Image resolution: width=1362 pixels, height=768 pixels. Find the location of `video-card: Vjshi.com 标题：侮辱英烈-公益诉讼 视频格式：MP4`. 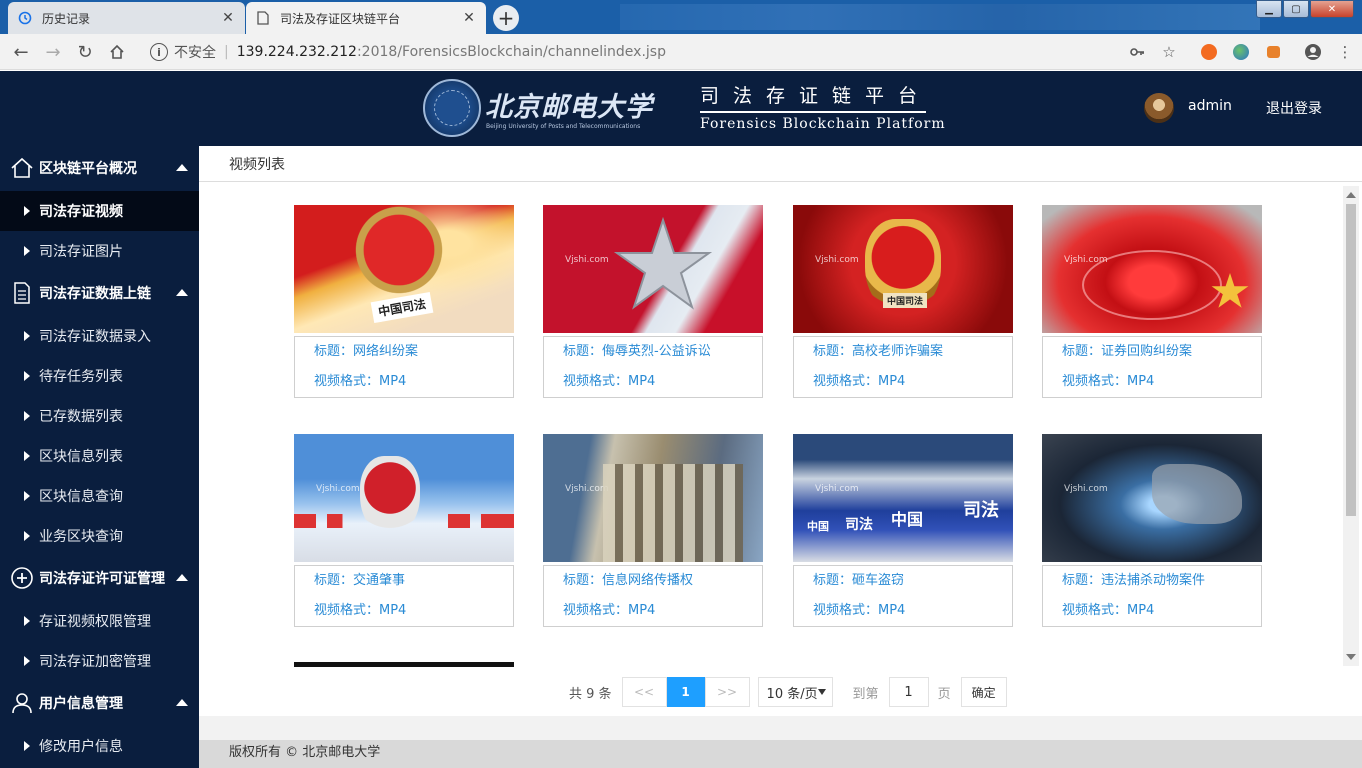

video-card: Vjshi.com 标题：侮辱英烈-公益诉讼 视频格式：MP4 is located at coordinates (653, 301).